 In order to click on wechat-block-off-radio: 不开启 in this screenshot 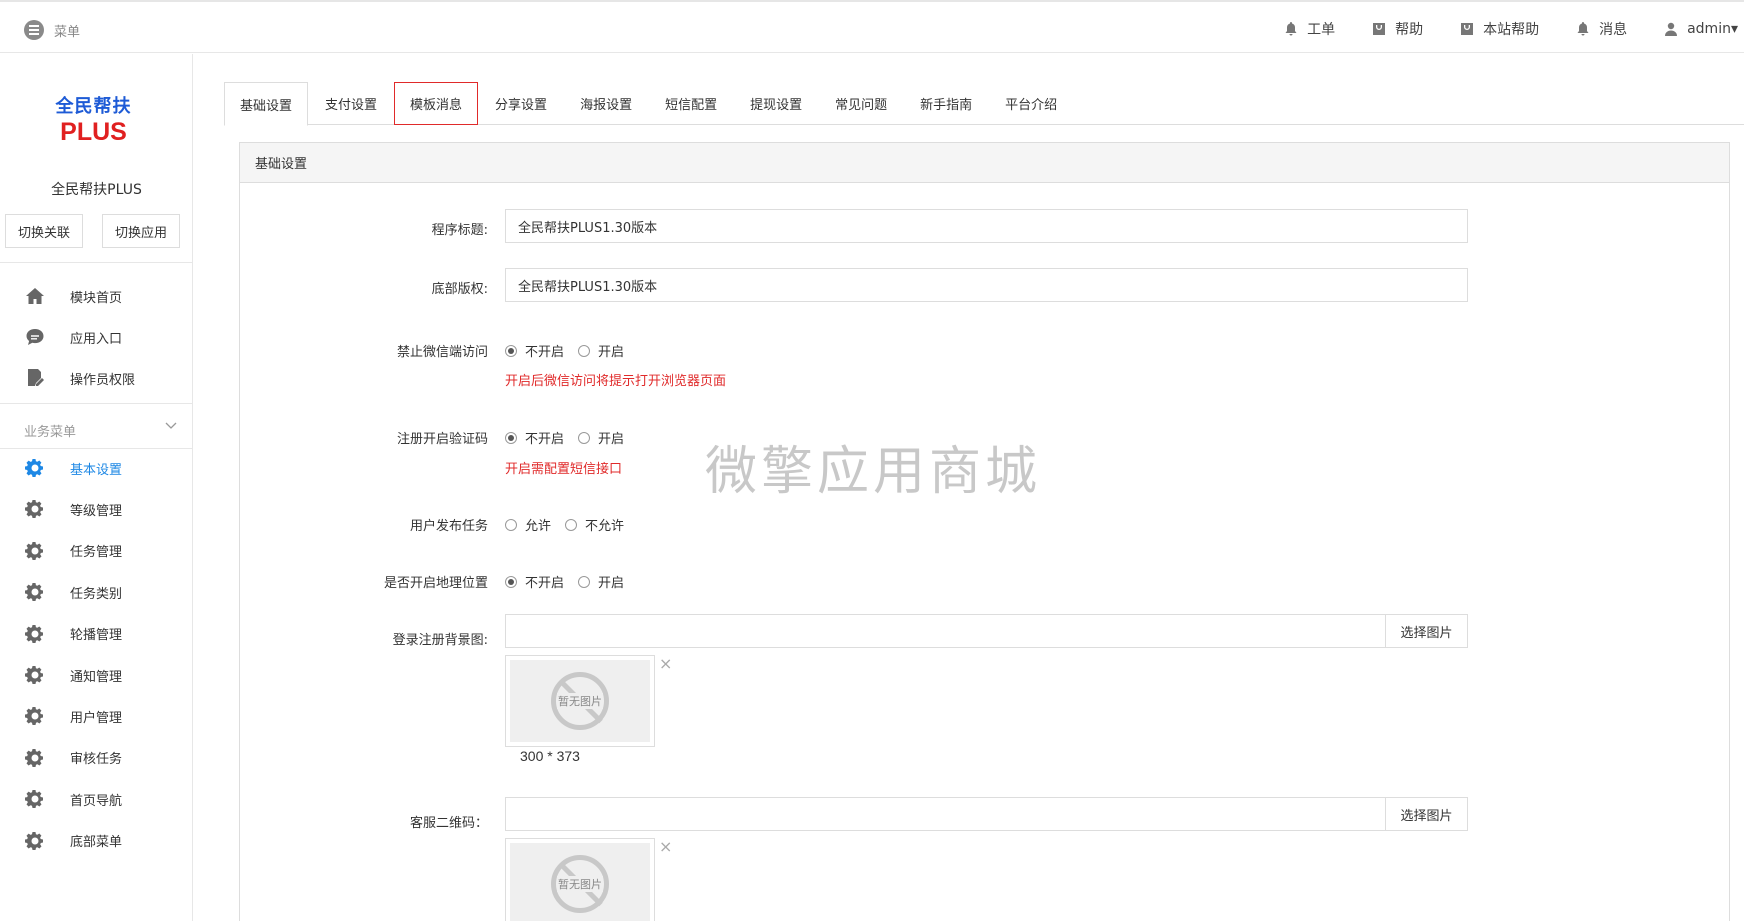, I will do `click(534, 350)`.